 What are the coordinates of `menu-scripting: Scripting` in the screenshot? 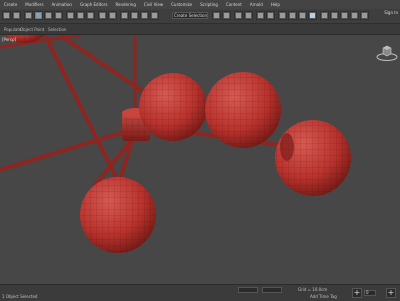 It's located at (209, 4).